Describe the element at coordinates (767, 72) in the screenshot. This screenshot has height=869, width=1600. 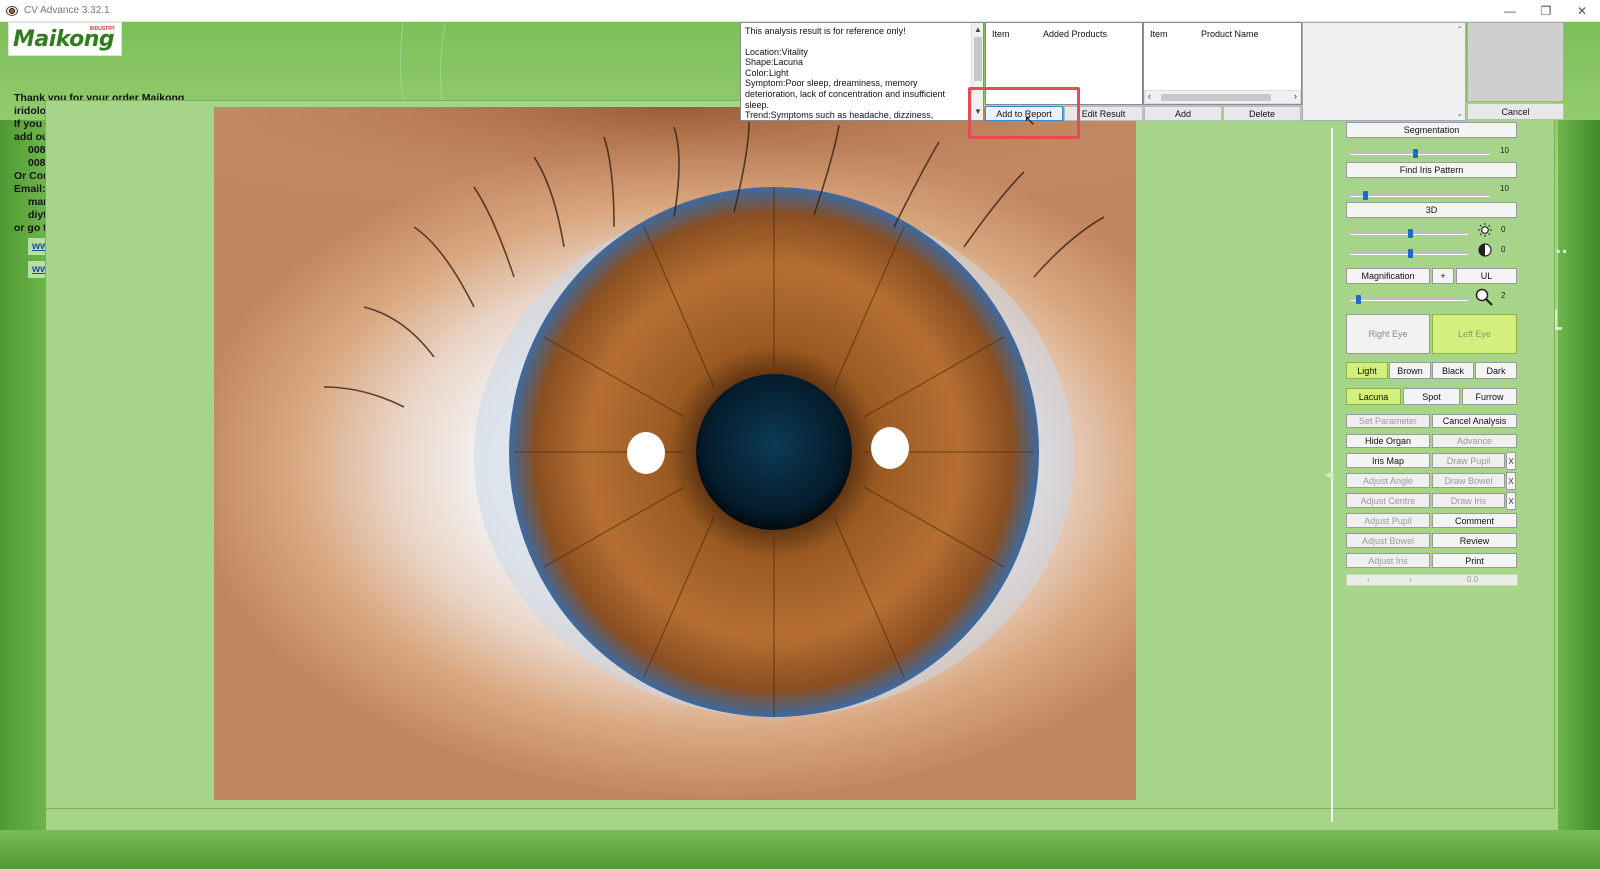
I see `analysis-line: Color:Light` at that location.